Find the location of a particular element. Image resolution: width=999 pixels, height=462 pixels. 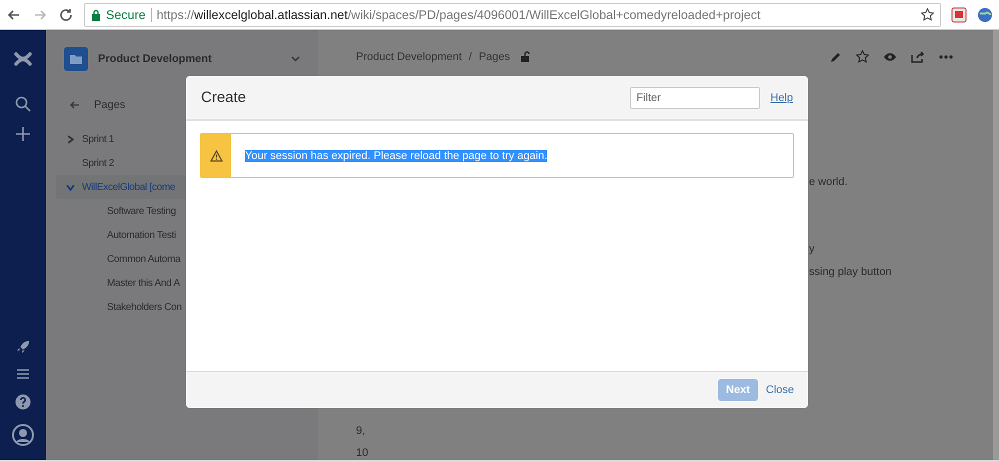

chevron-right-icon is located at coordinates (70, 139).